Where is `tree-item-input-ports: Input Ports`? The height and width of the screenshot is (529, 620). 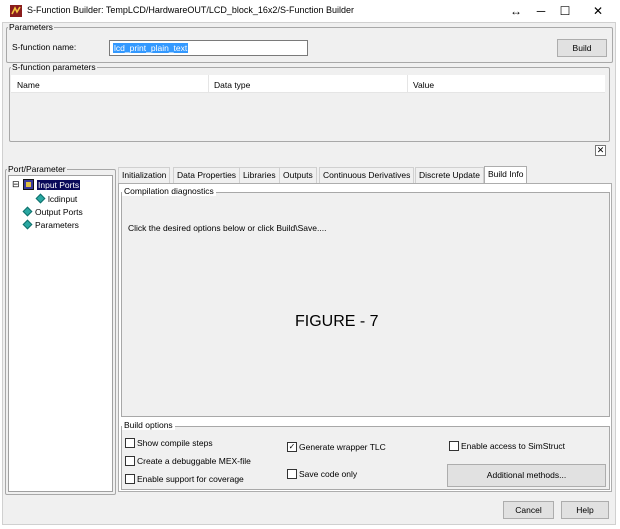
tree-item-input-ports: Input Ports is located at coordinates (59, 185).